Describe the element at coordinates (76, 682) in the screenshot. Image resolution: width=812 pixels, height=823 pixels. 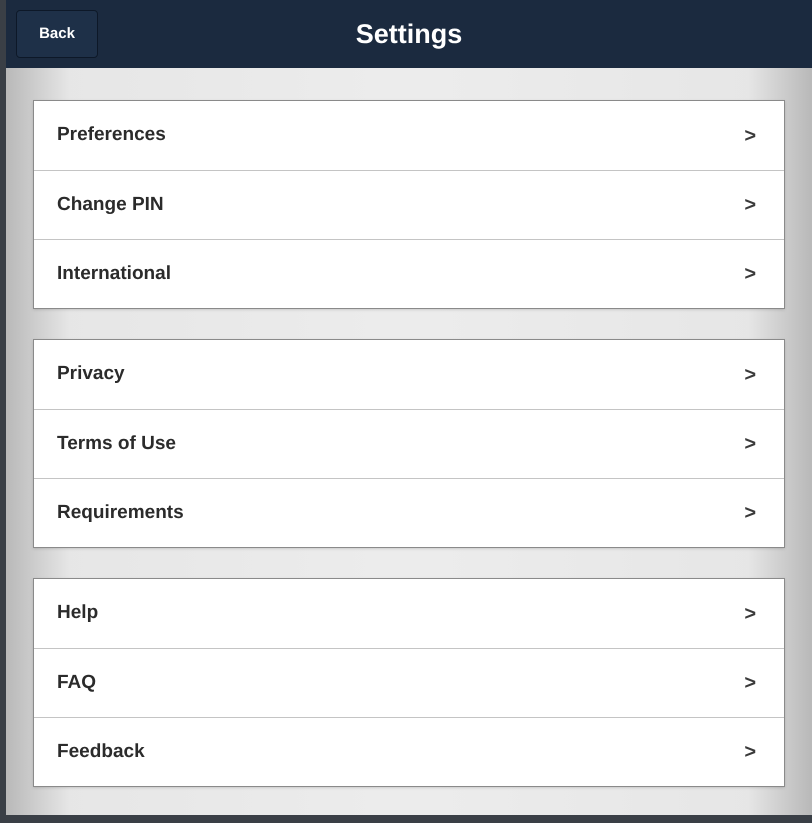
I see `row-label: FAQ` at that location.